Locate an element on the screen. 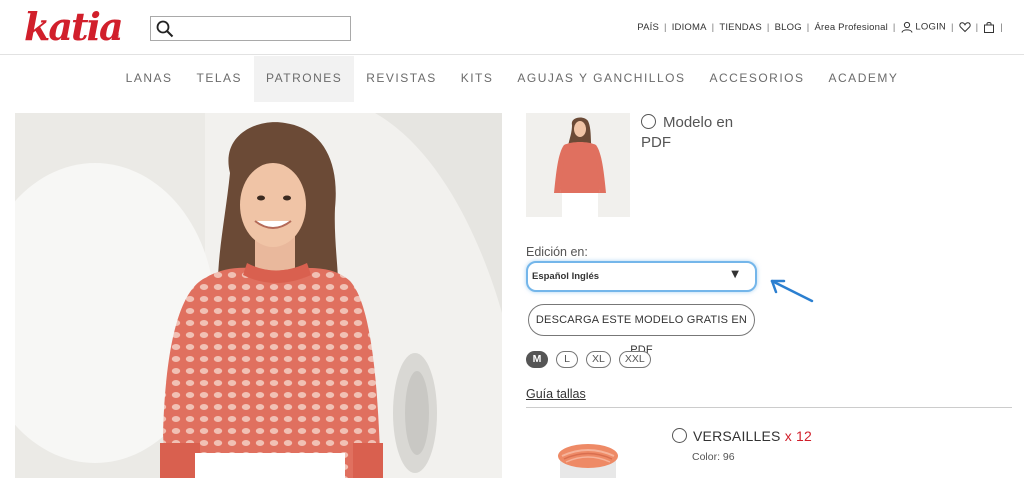  size-option-xxl: XXL is located at coordinates (634, 359).